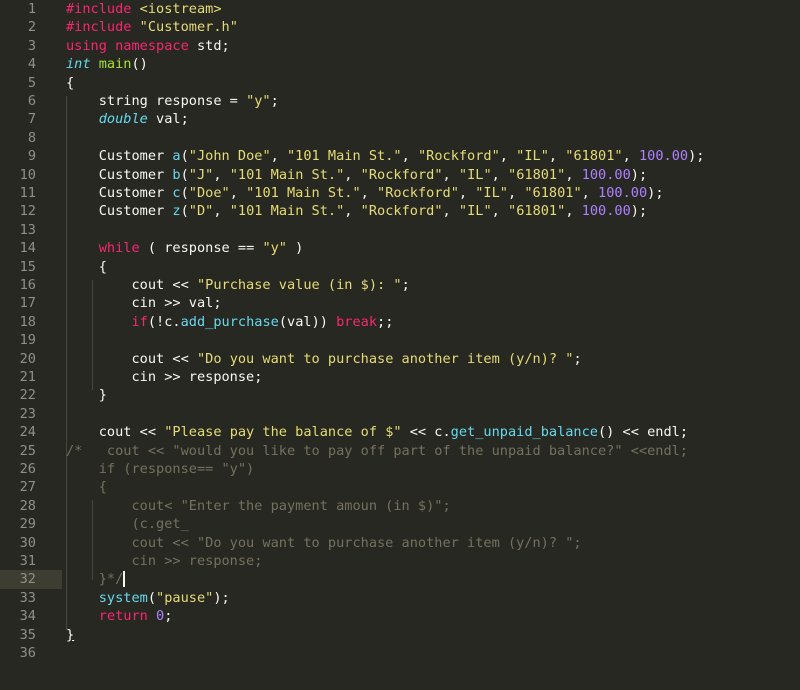  What do you see at coordinates (164, 321) in the screenshot?
I see `code-token: (!c.` at bounding box center [164, 321].